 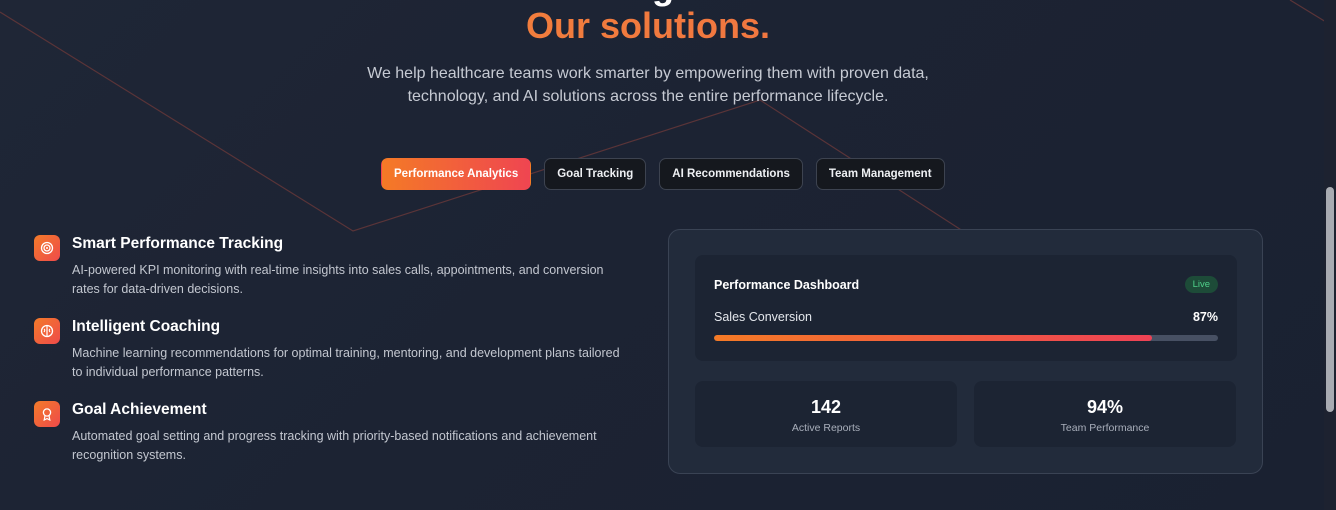 I want to click on target-icon, so click(x=47, y=248).